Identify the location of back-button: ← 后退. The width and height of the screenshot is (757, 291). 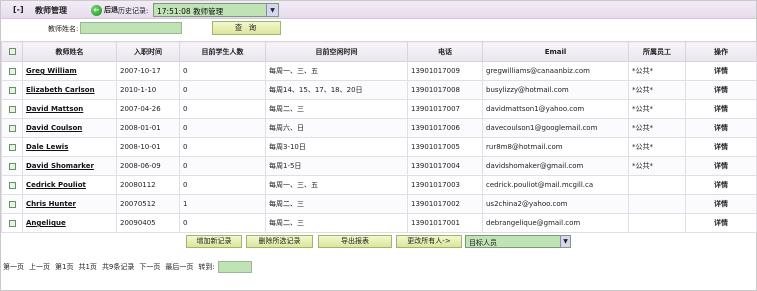
(104, 10).